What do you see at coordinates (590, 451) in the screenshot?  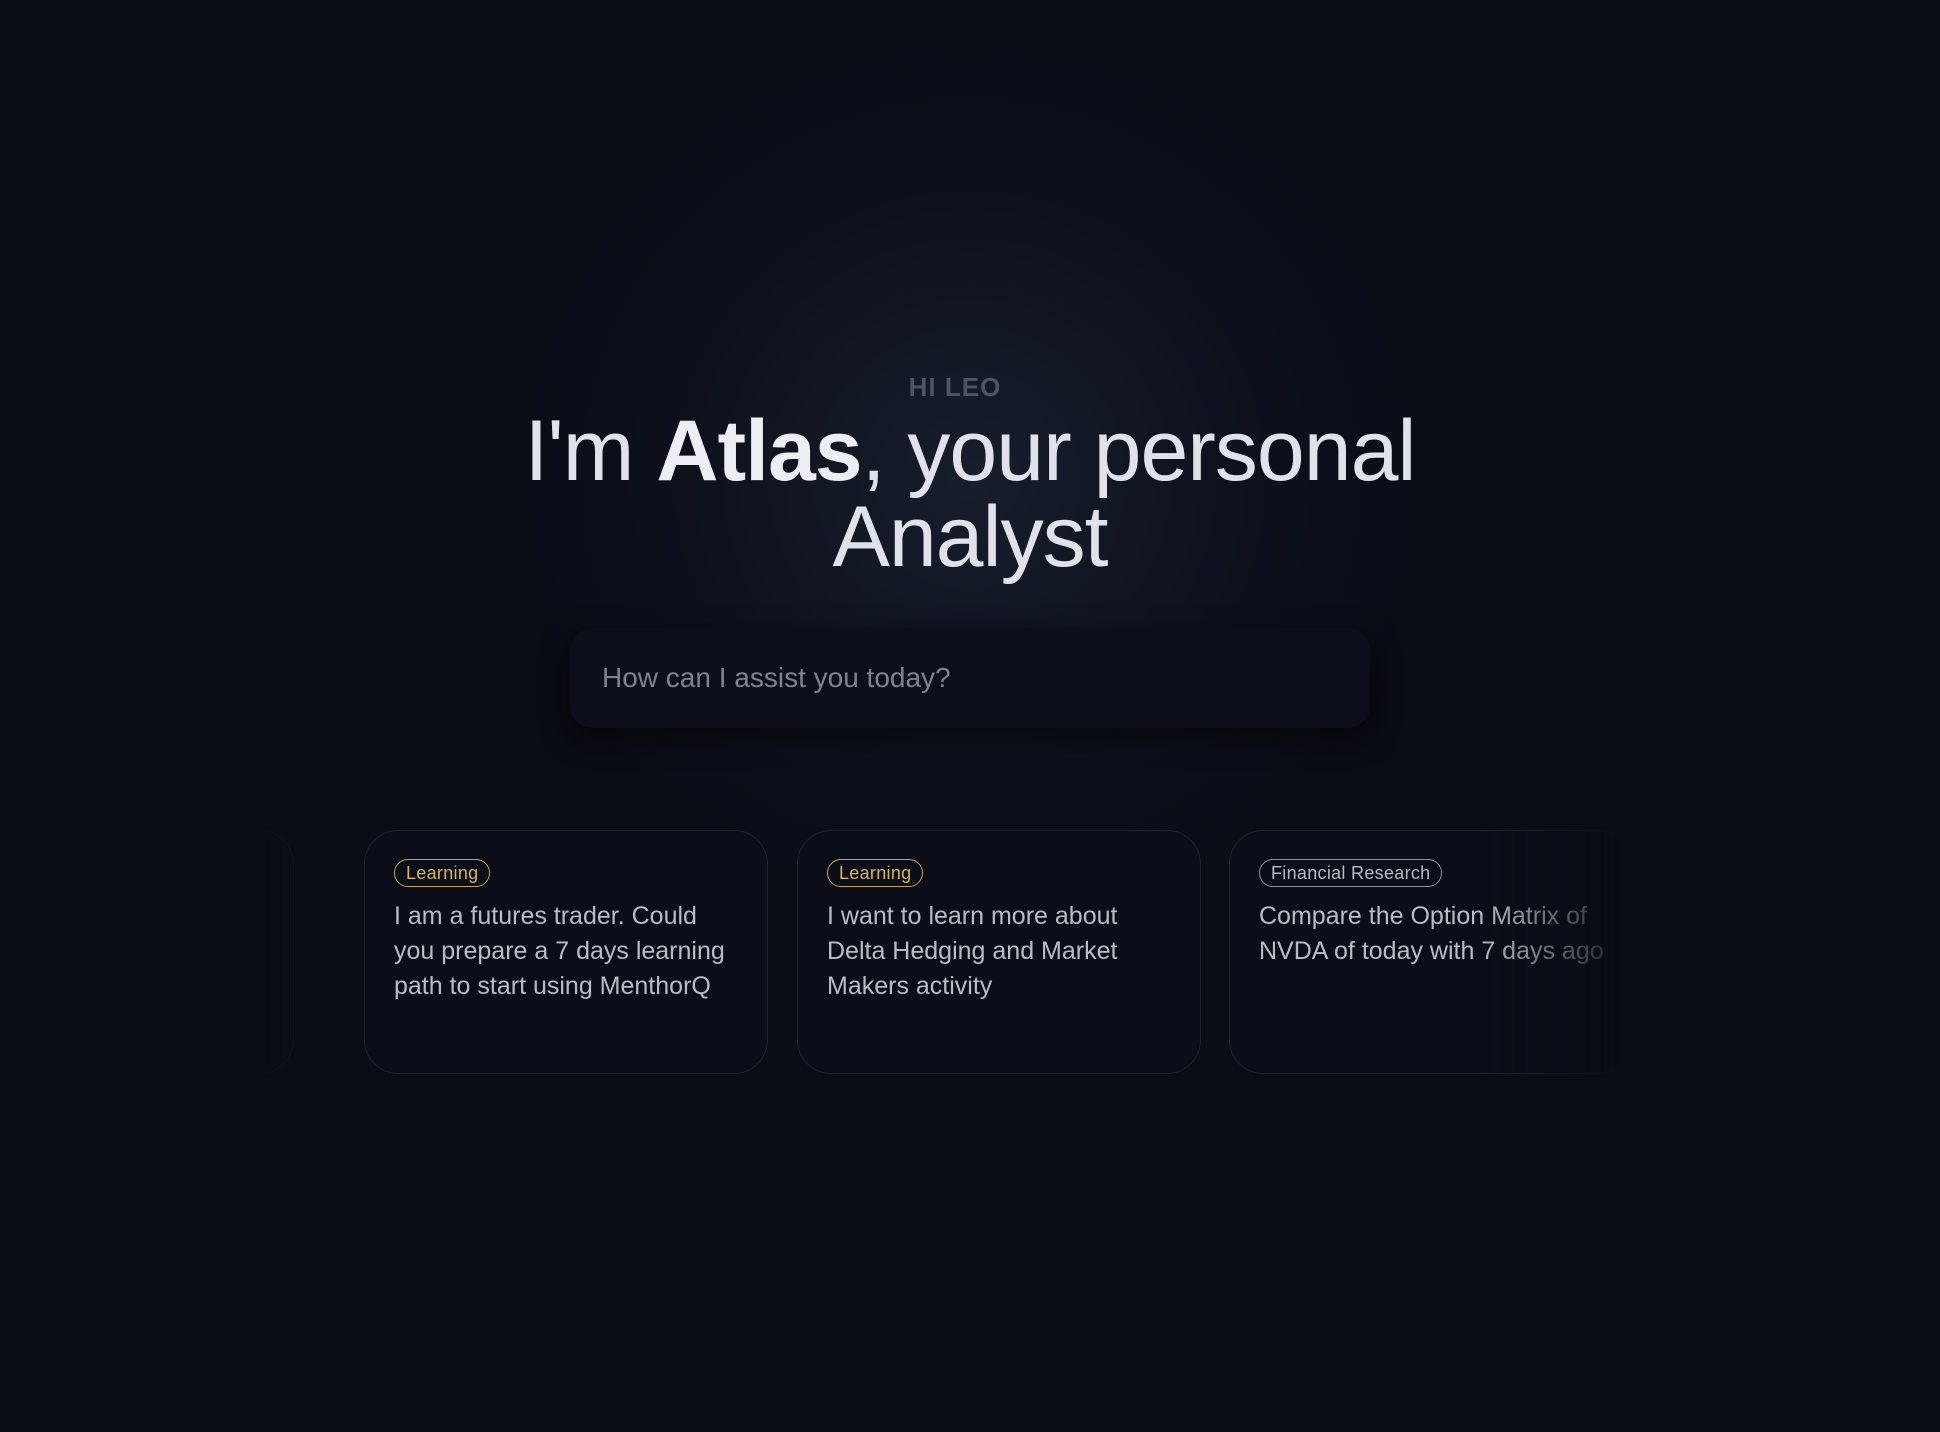 I see `title-prefix: I'm` at bounding box center [590, 451].